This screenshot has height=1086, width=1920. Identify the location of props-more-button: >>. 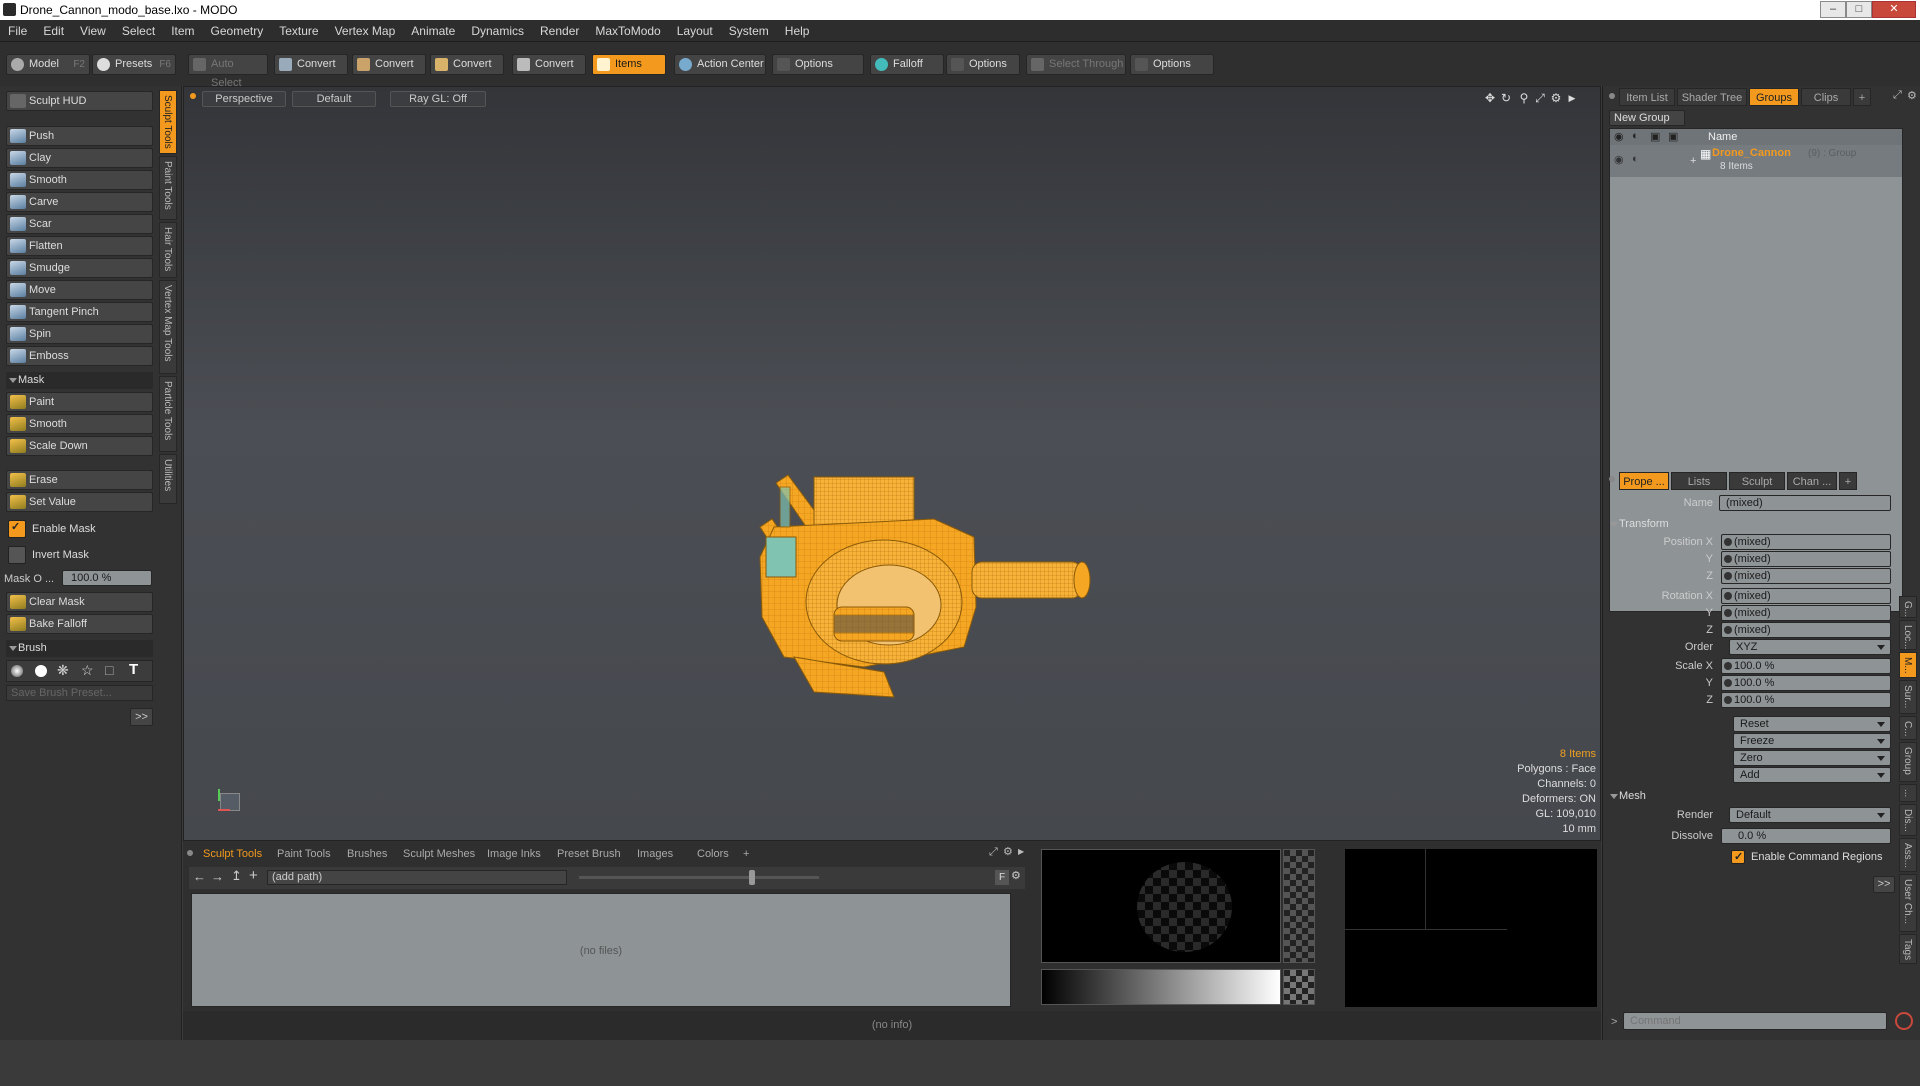
(1884, 884).